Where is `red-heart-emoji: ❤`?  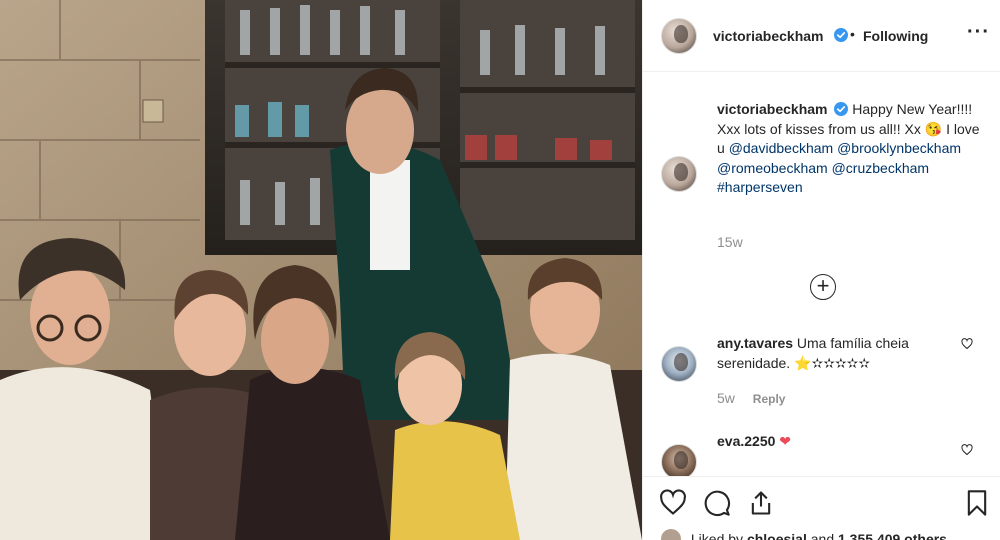
red-heart-emoji: ❤ is located at coordinates (785, 441).